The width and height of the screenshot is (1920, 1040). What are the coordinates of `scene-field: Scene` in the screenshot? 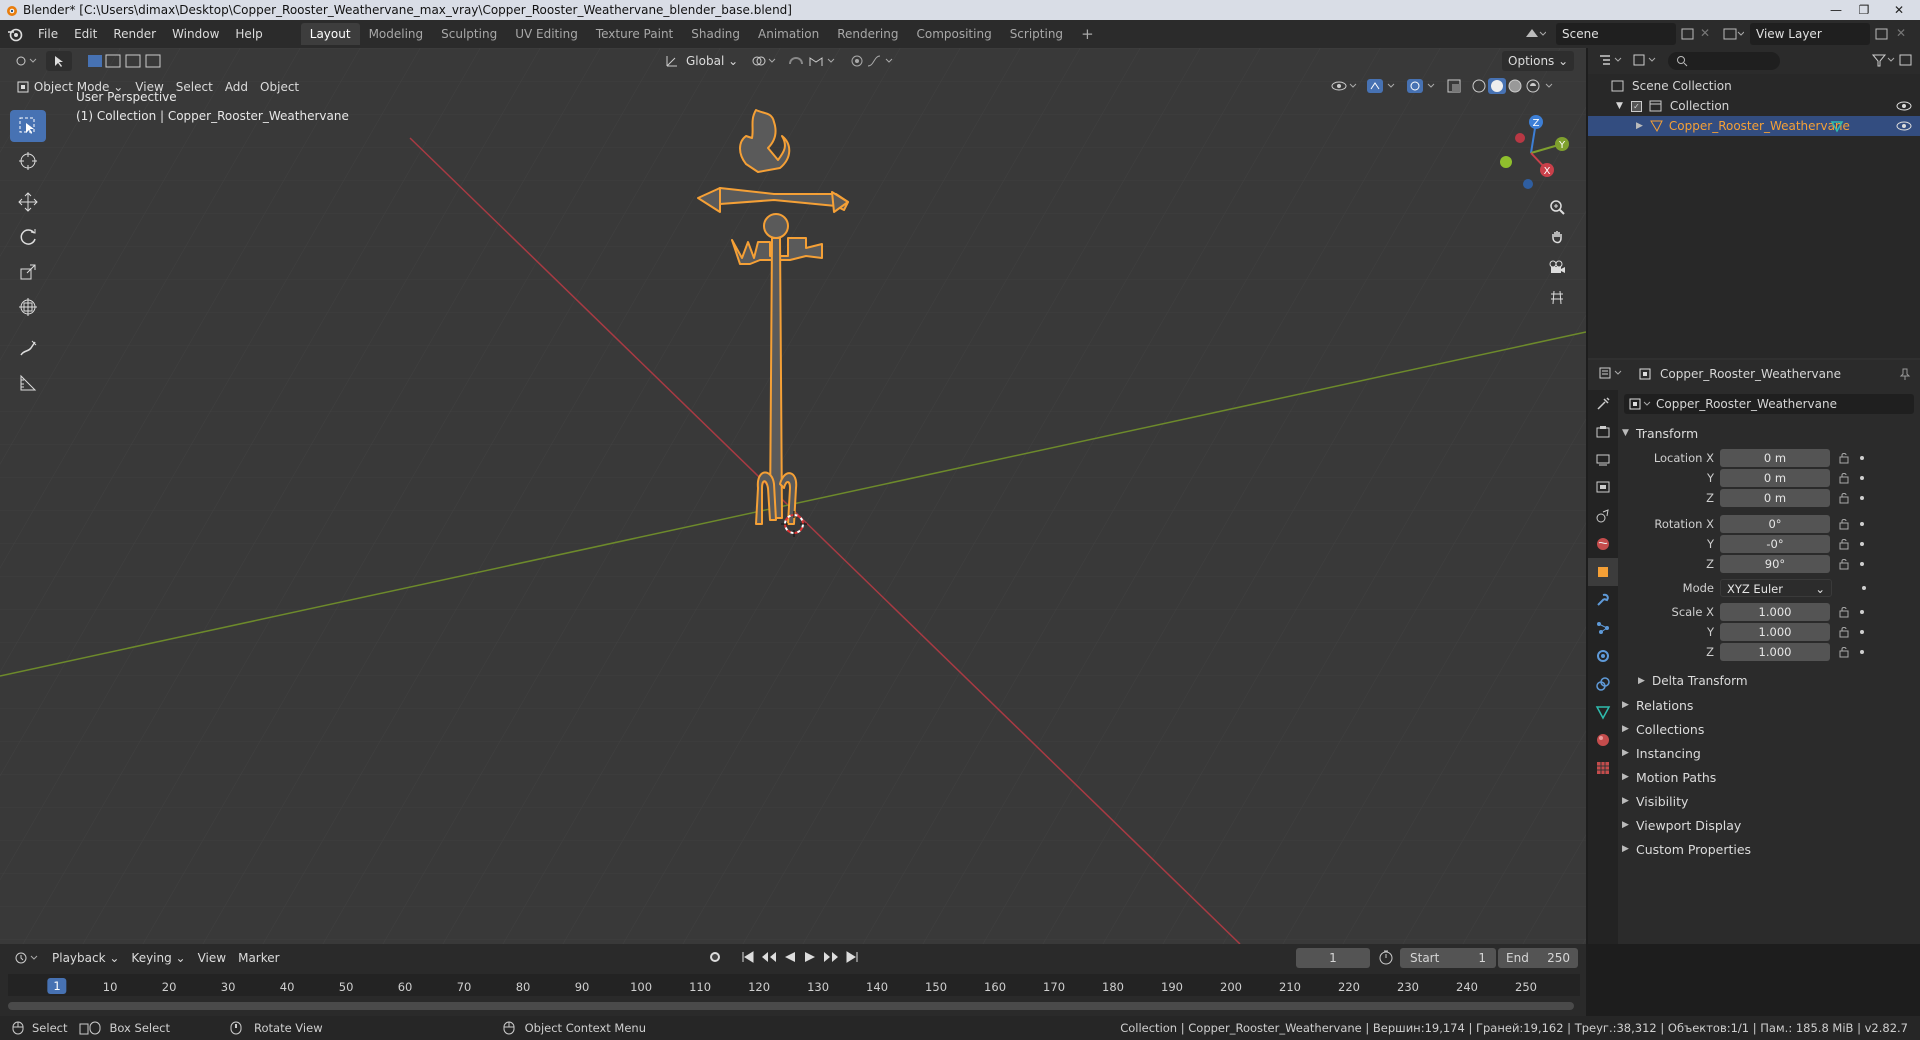 It's located at (1616, 34).